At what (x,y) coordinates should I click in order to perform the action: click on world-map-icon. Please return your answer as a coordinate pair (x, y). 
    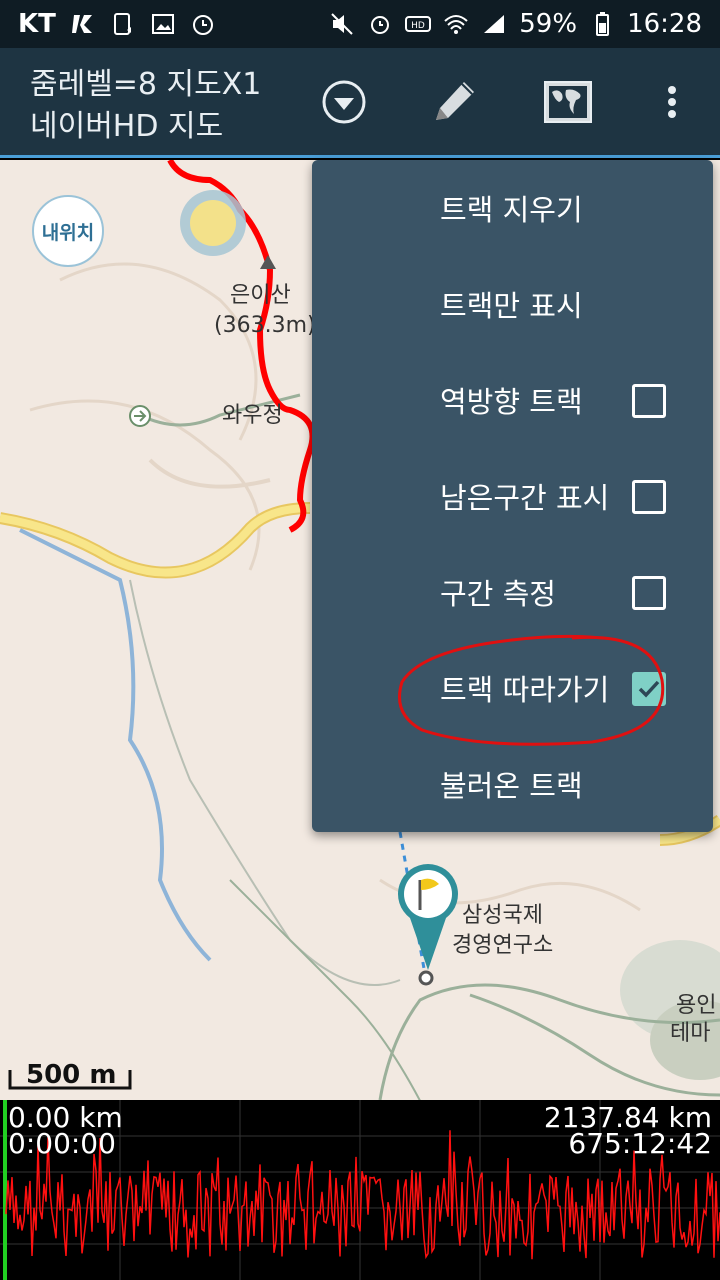
    Looking at the image, I should click on (568, 102).